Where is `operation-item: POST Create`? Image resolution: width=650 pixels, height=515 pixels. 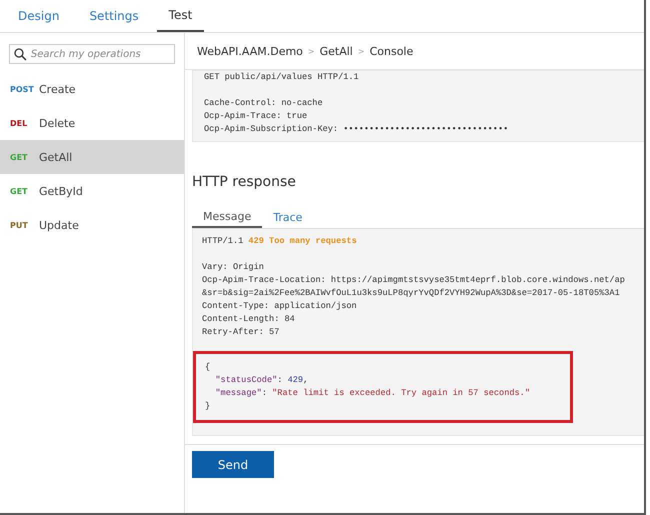 operation-item: POST Create is located at coordinates (92, 89).